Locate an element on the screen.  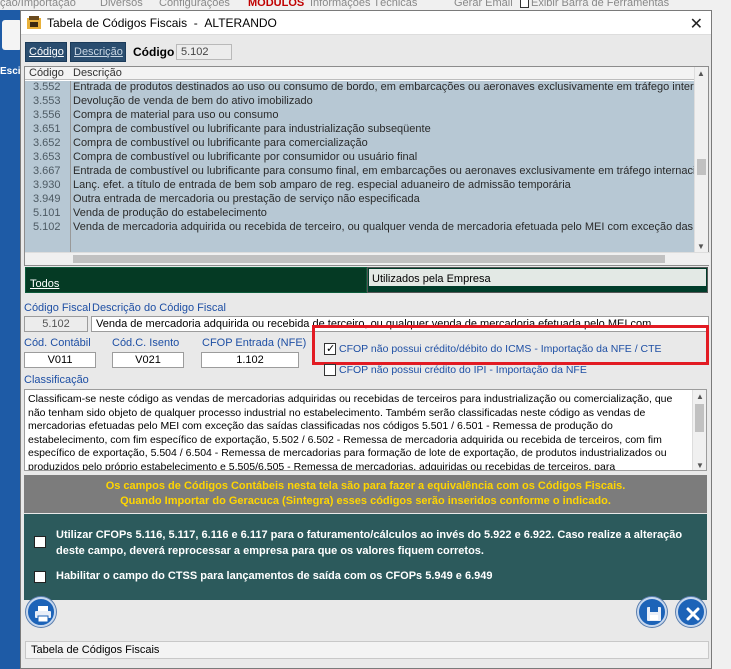
tab-utilizados-label: Utilizados pela Empresa is located at coordinates (537, 277).